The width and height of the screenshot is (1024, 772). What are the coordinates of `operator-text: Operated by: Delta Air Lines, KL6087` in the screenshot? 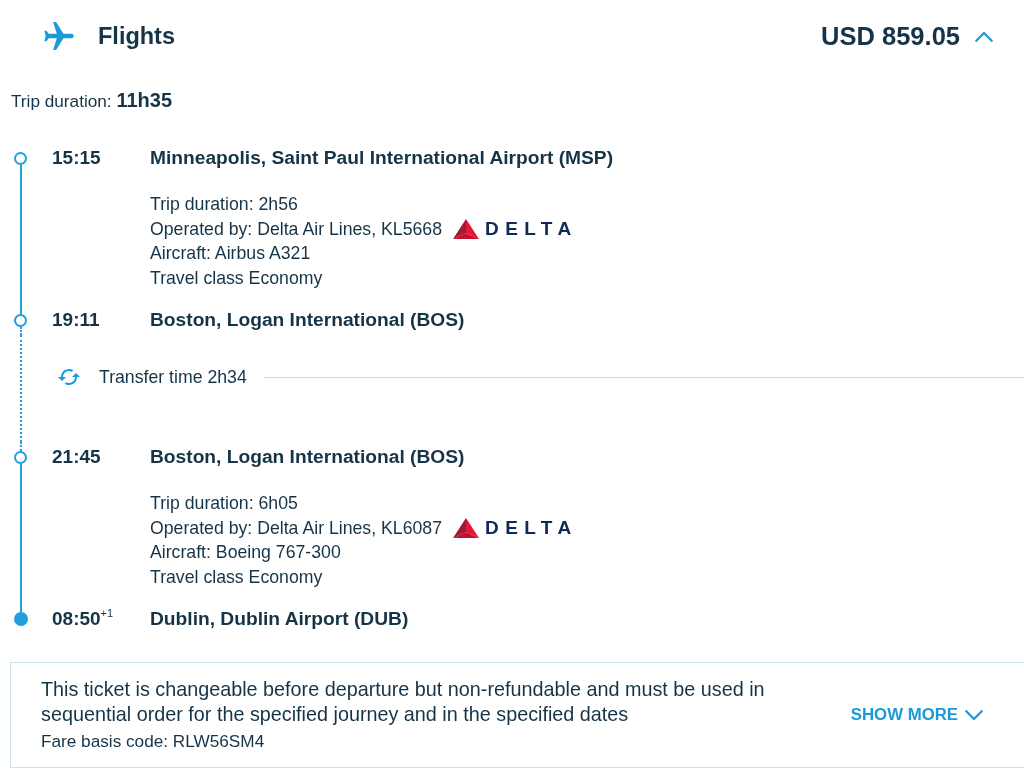 It's located at (296, 528).